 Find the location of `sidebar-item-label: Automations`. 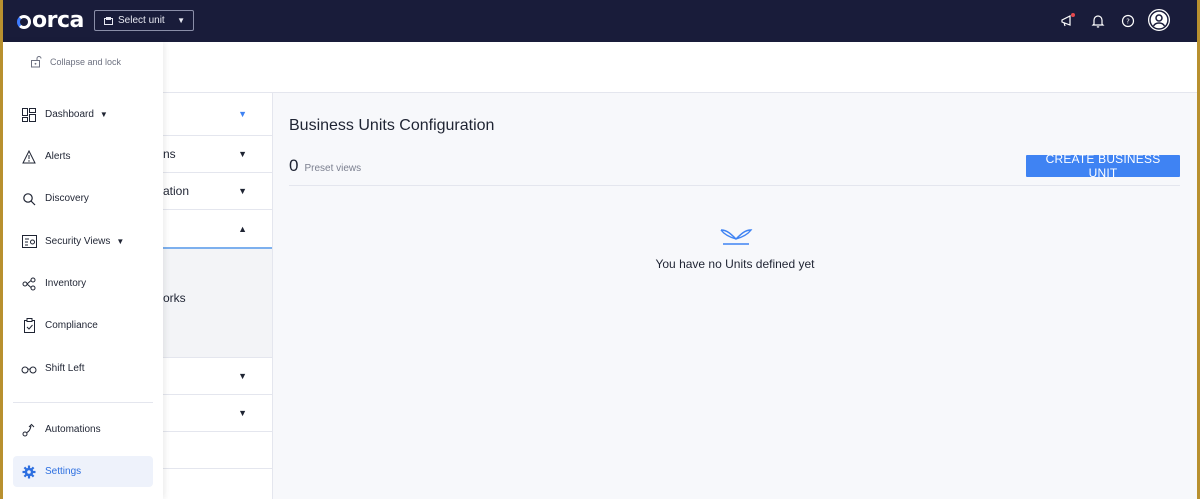

sidebar-item-label: Automations is located at coordinates (73, 429).